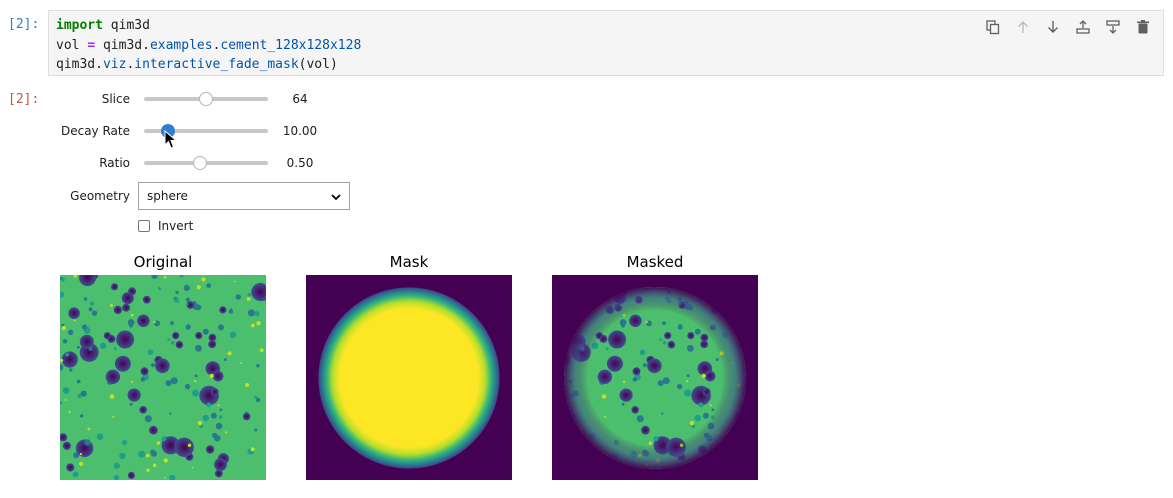 This screenshot has width=1173, height=498. Describe the element at coordinates (300, 131) in the screenshot. I see `decay-rate-value: 10.00` at that location.